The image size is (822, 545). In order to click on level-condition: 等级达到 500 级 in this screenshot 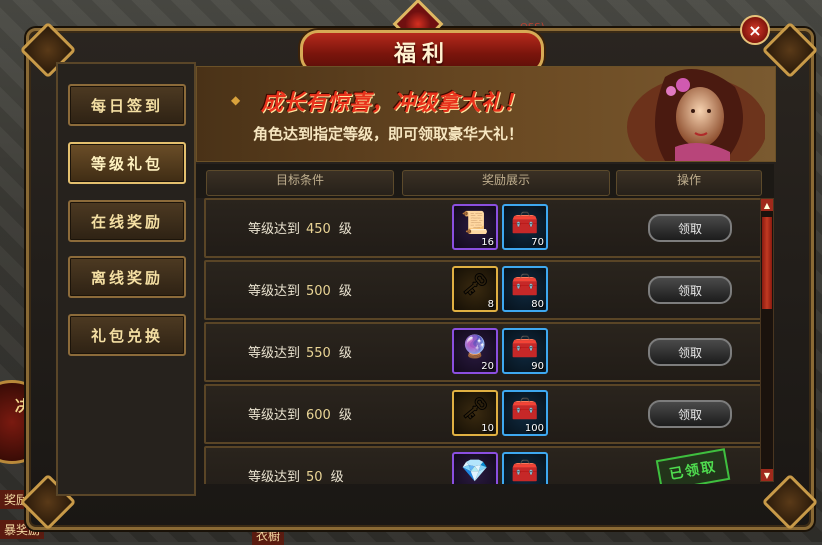, I will do `click(300, 289)`.